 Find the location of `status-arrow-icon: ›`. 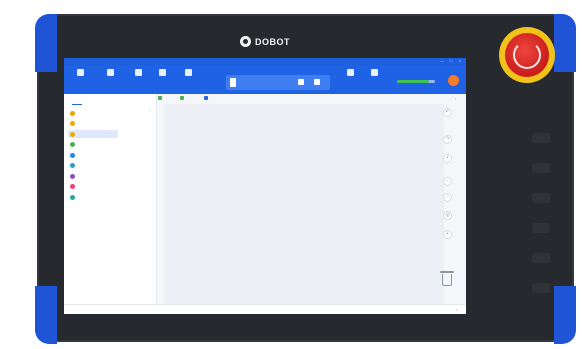

status-arrow-icon: › is located at coordinates (456, 309).